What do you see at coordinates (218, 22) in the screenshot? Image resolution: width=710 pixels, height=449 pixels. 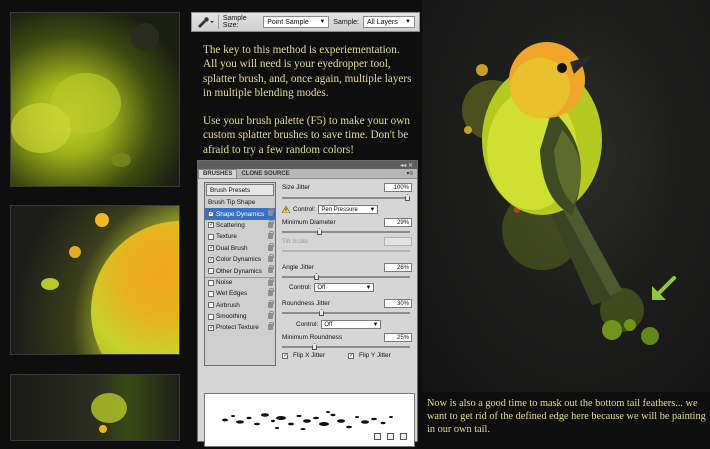 I see `toolbar-separator` at bounding box center [218, 22].